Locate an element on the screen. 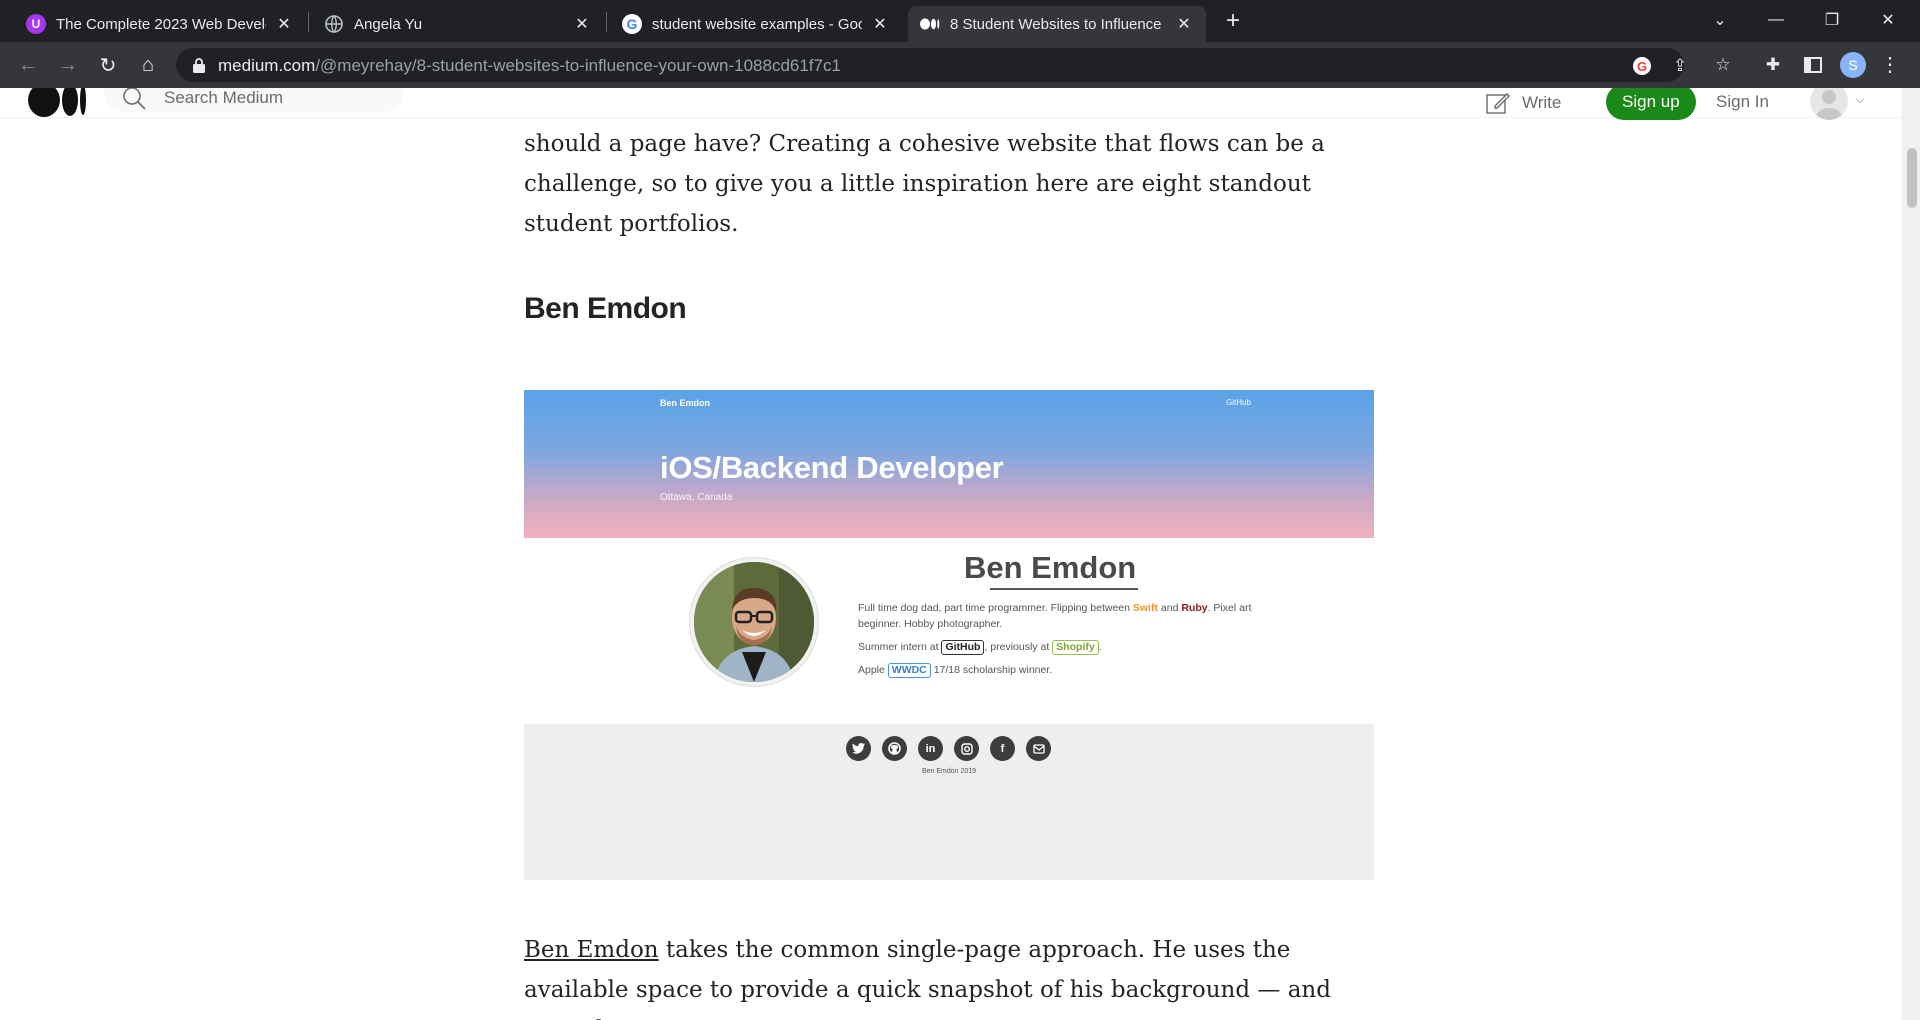 Image resolution: width=1920 pixels, height=1020 pixels. name-underline is located at coordinates (1064, 589).